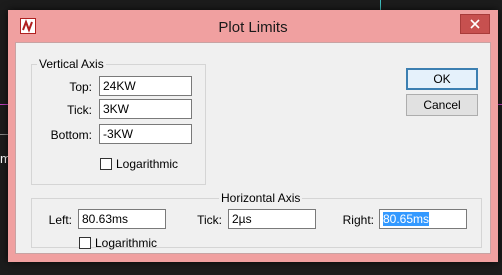  What do you see at coordinates (358, 220) in the screenshot?
I see `right-label: Right:` at bounding box center [358, 220].